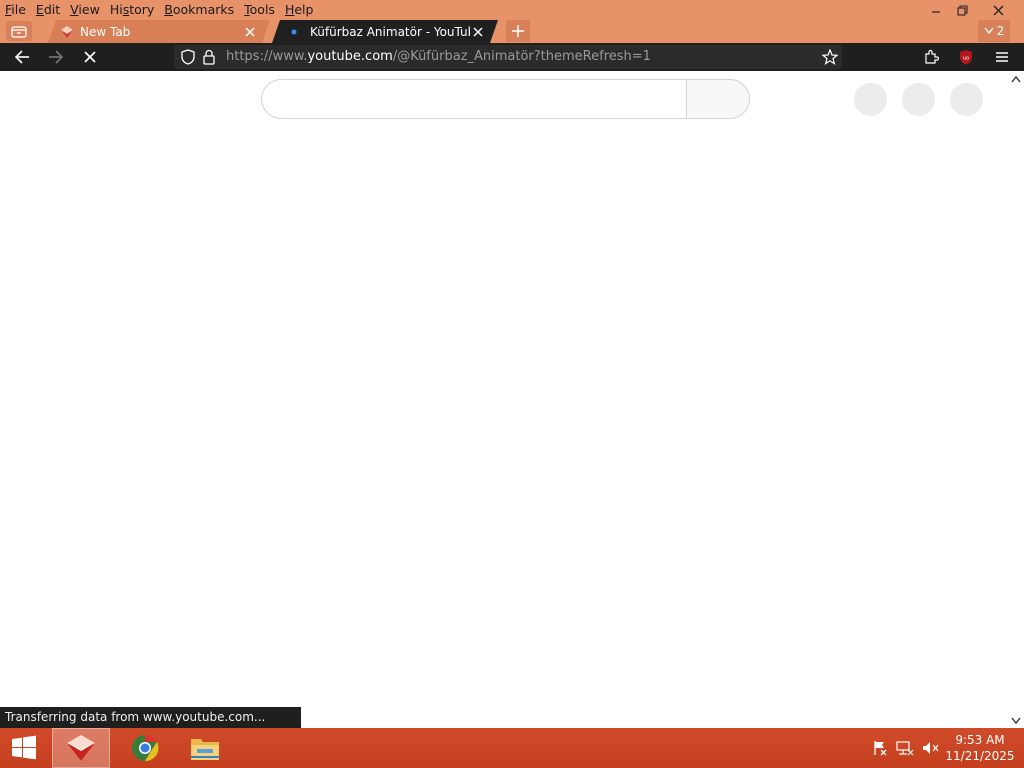 This screenshot has width=1024, height=768. I want to click on menu-history: History, so click(132, 10).